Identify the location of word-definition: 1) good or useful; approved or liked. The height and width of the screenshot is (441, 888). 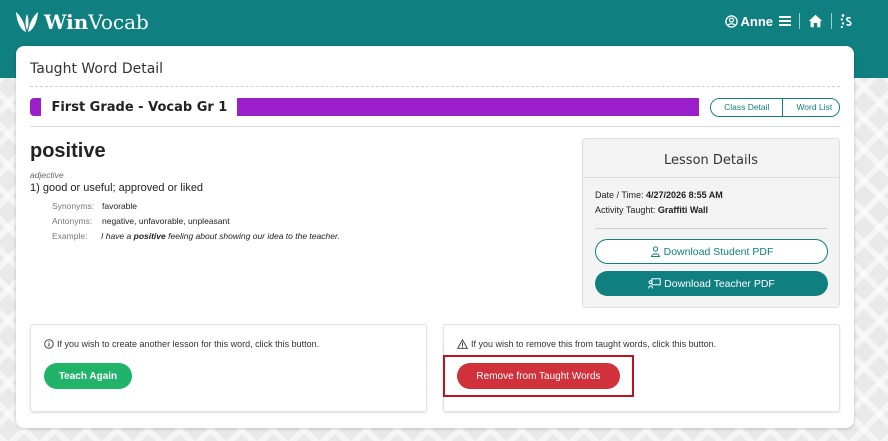
(117, 188).